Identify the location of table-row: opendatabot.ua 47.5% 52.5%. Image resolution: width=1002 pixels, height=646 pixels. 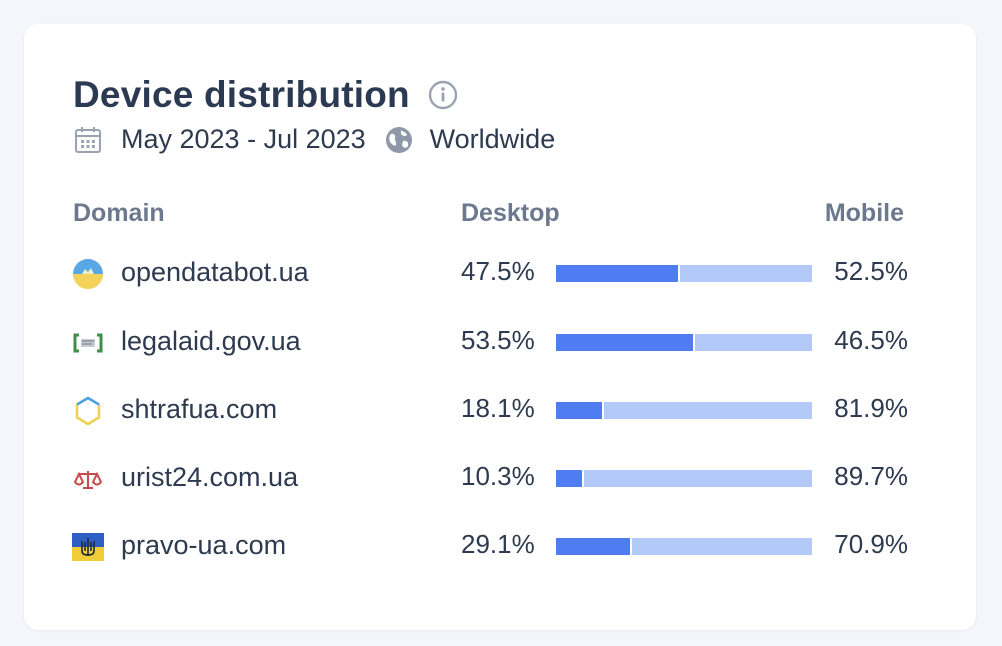
(500, 273).